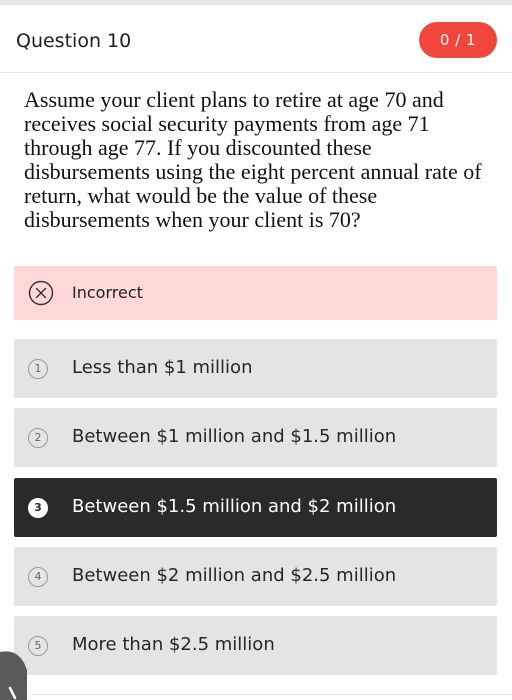  I want to click on answer-option-4: 4 Between $2 million and $2.5 million, so click(255, 576).